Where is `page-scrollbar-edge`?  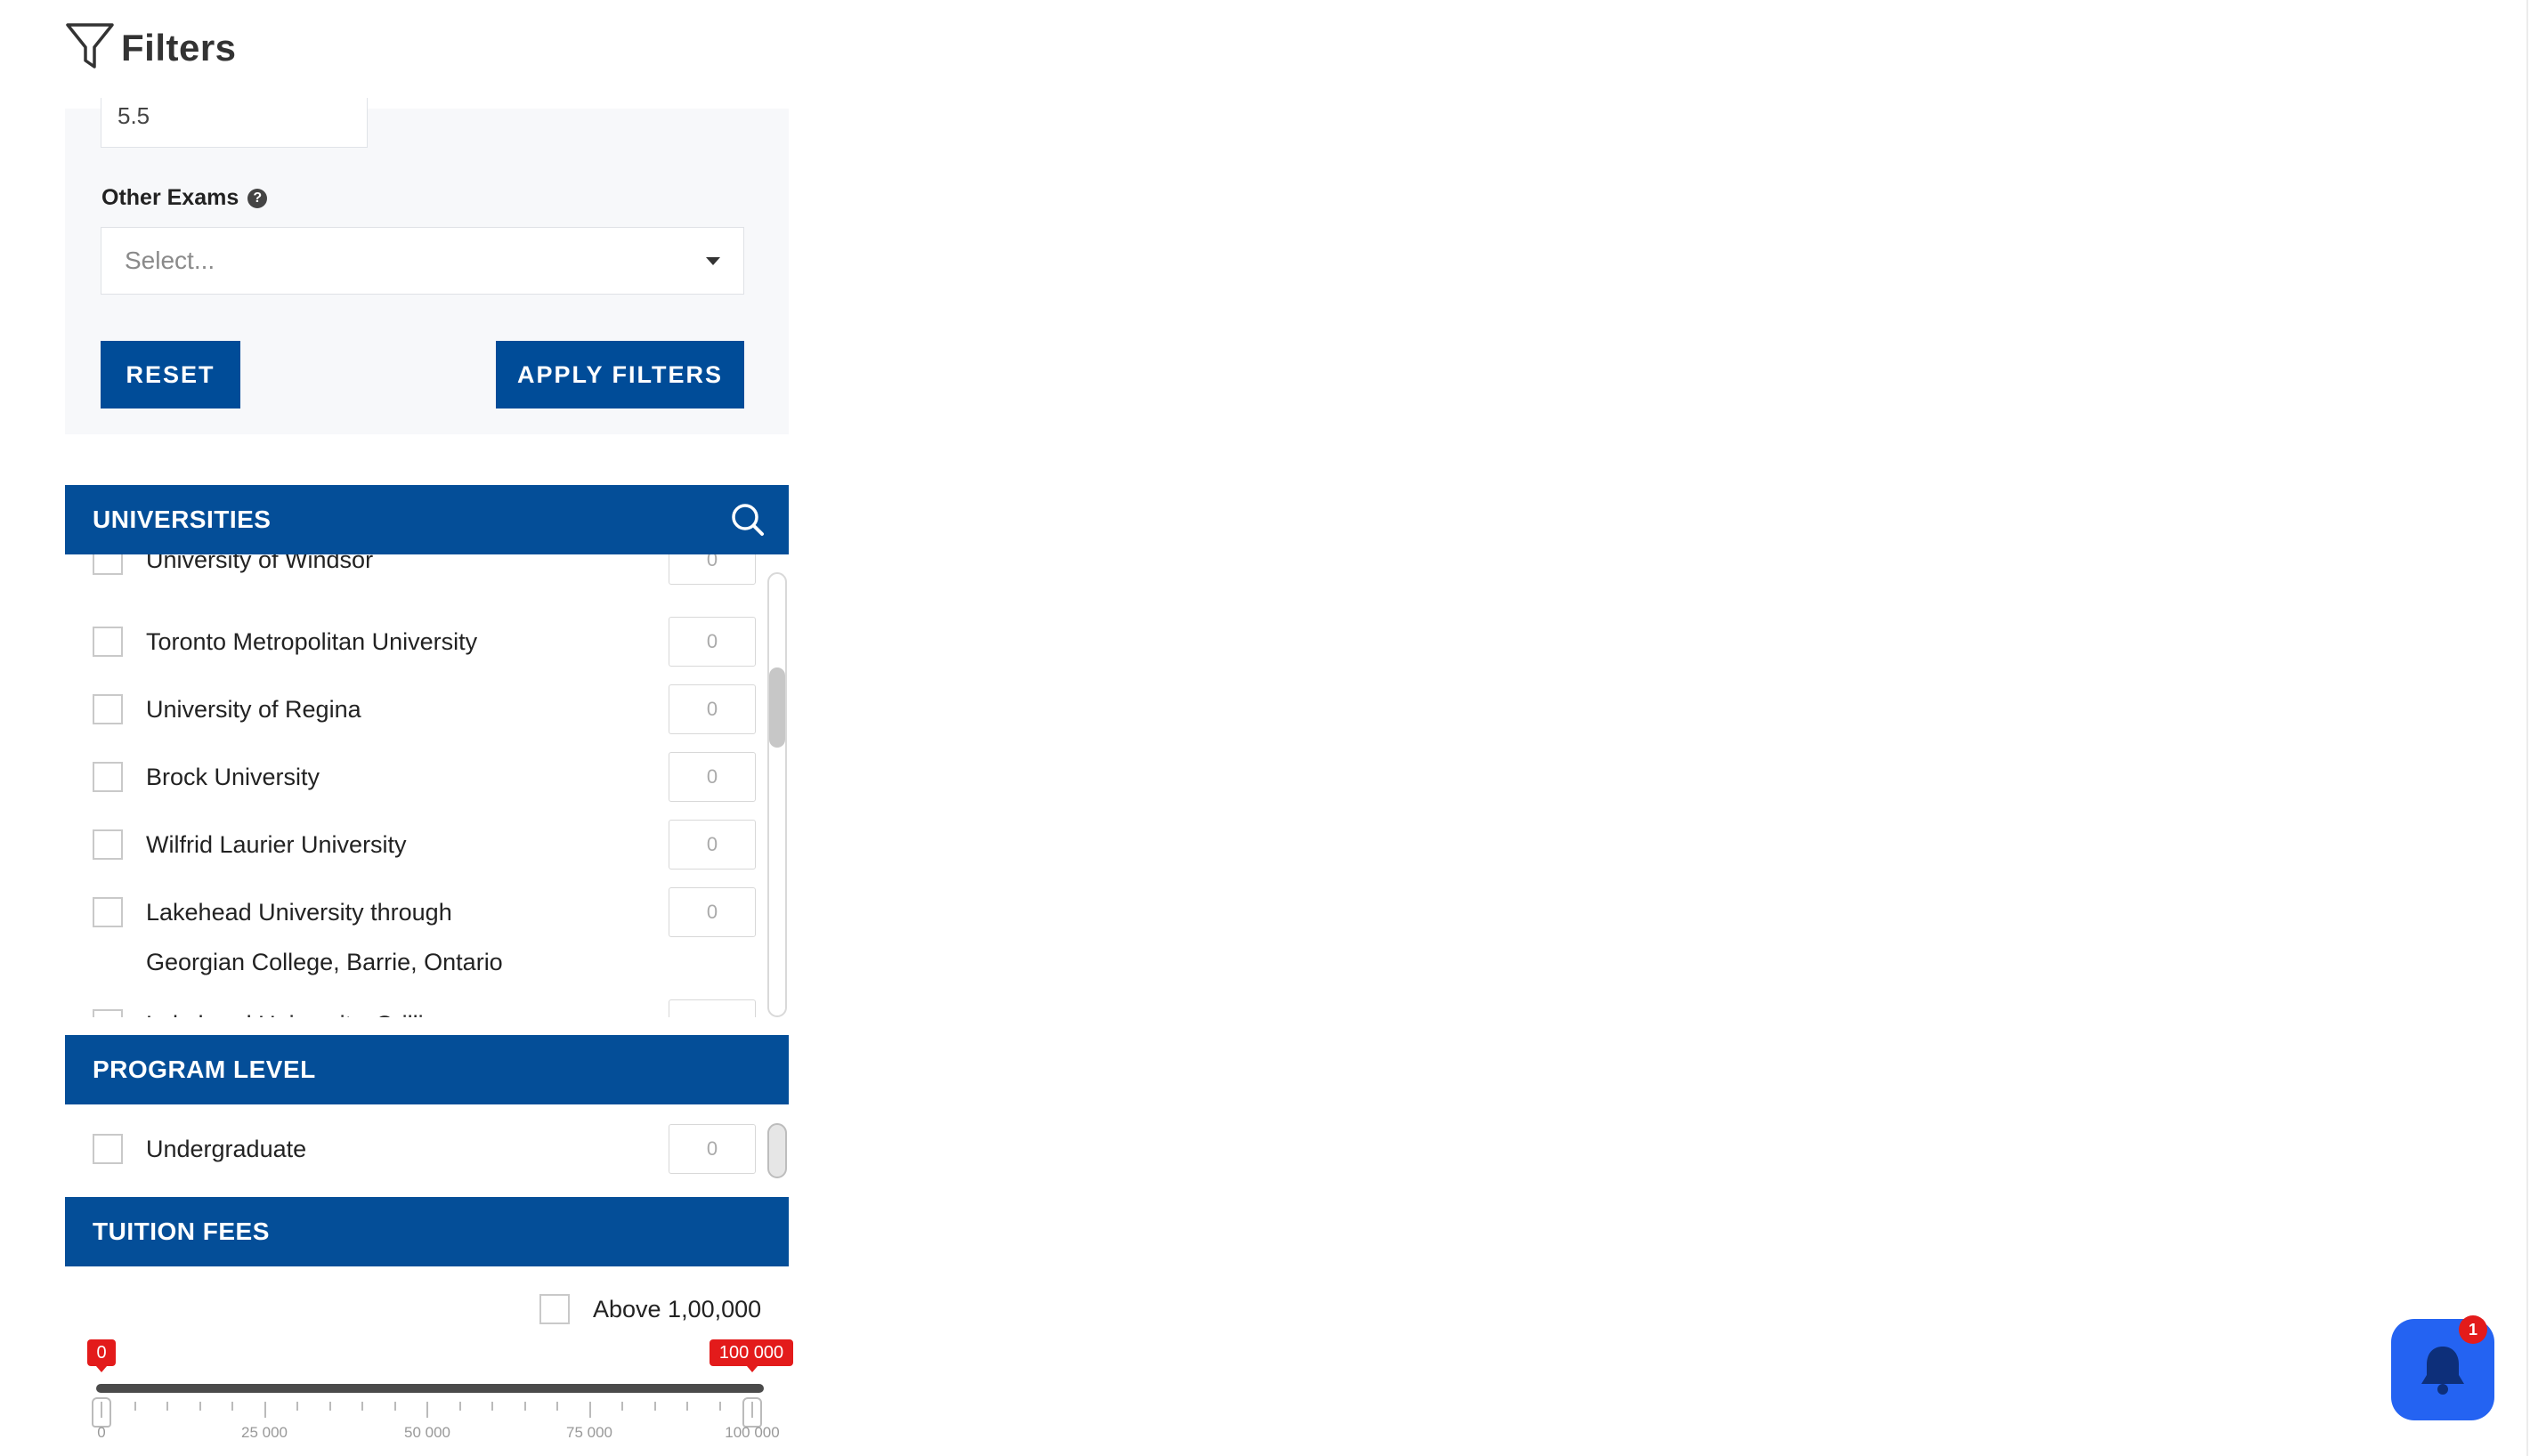 page-scrollbar-edge is located at coordinates (2527, 728).